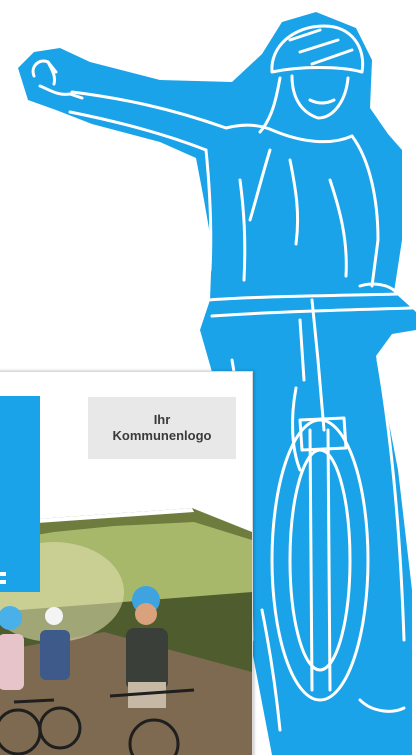 This screenshot has height=755, width=416. Describe the element at coordinates (162, 435) in the screenshot. I see `logo-placeholder-line2: Kommunenlogo` at that location.